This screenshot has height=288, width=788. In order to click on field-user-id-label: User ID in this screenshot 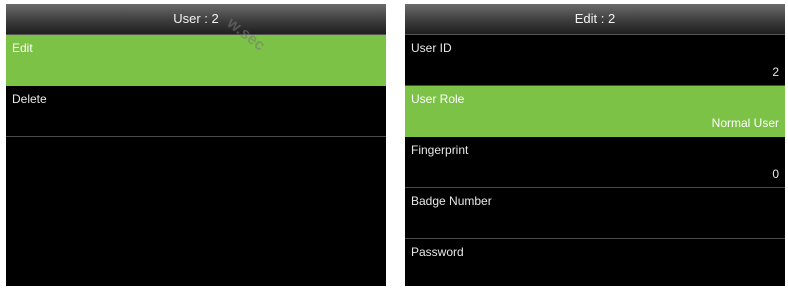, I will do `click(431, 48)`.